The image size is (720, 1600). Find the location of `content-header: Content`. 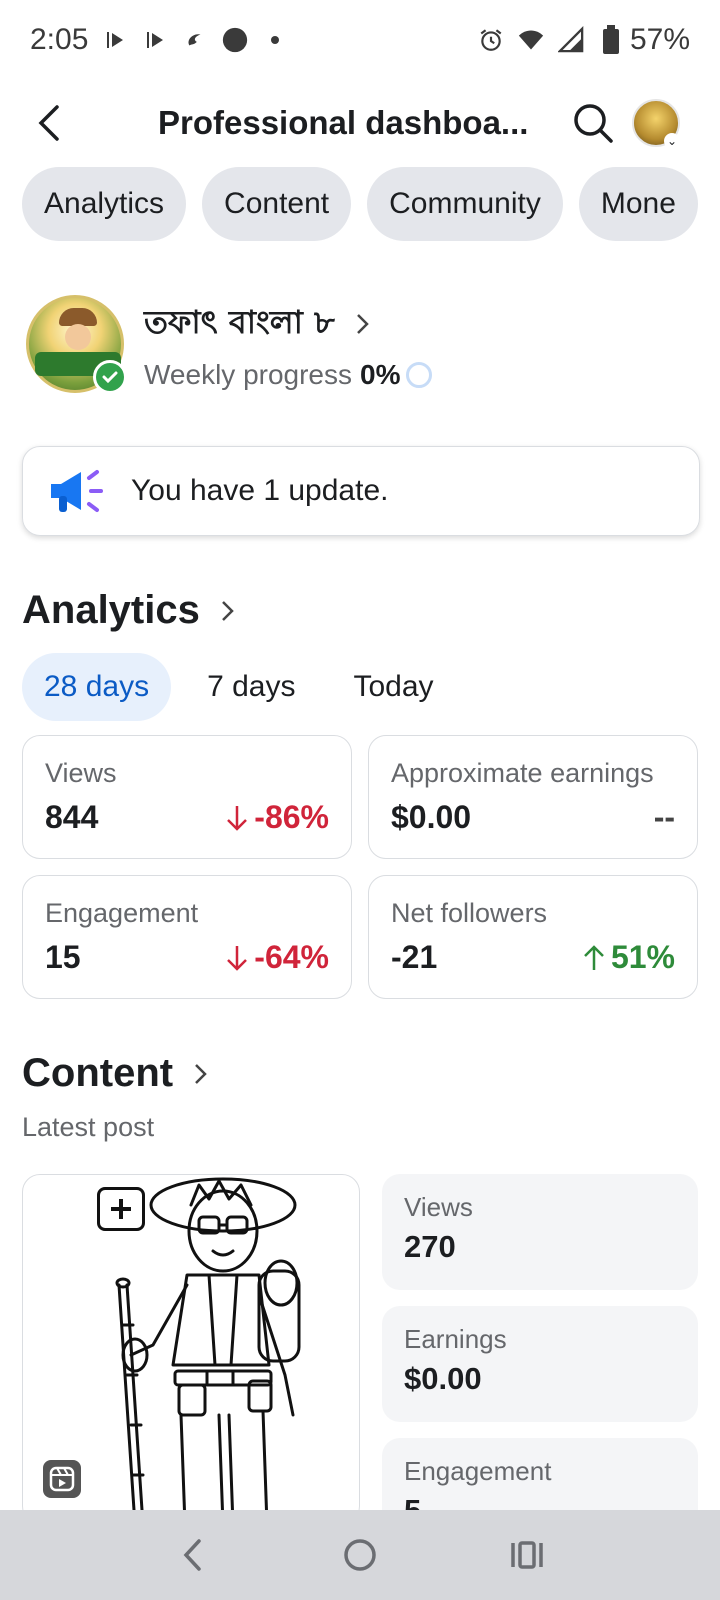

content-header: Content is located at coordinates (115, 1073).